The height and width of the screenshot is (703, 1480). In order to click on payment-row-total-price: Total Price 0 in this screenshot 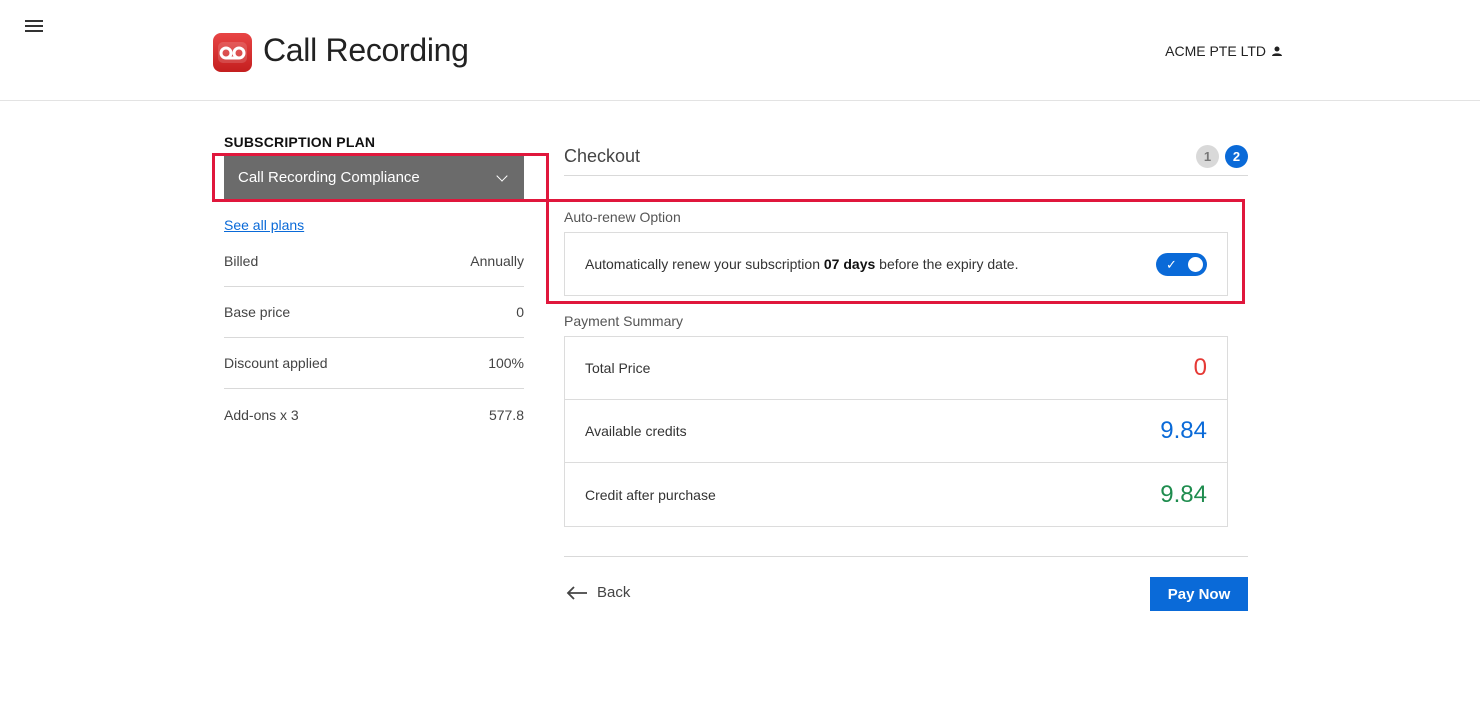, I will do `click(896, 368)`.